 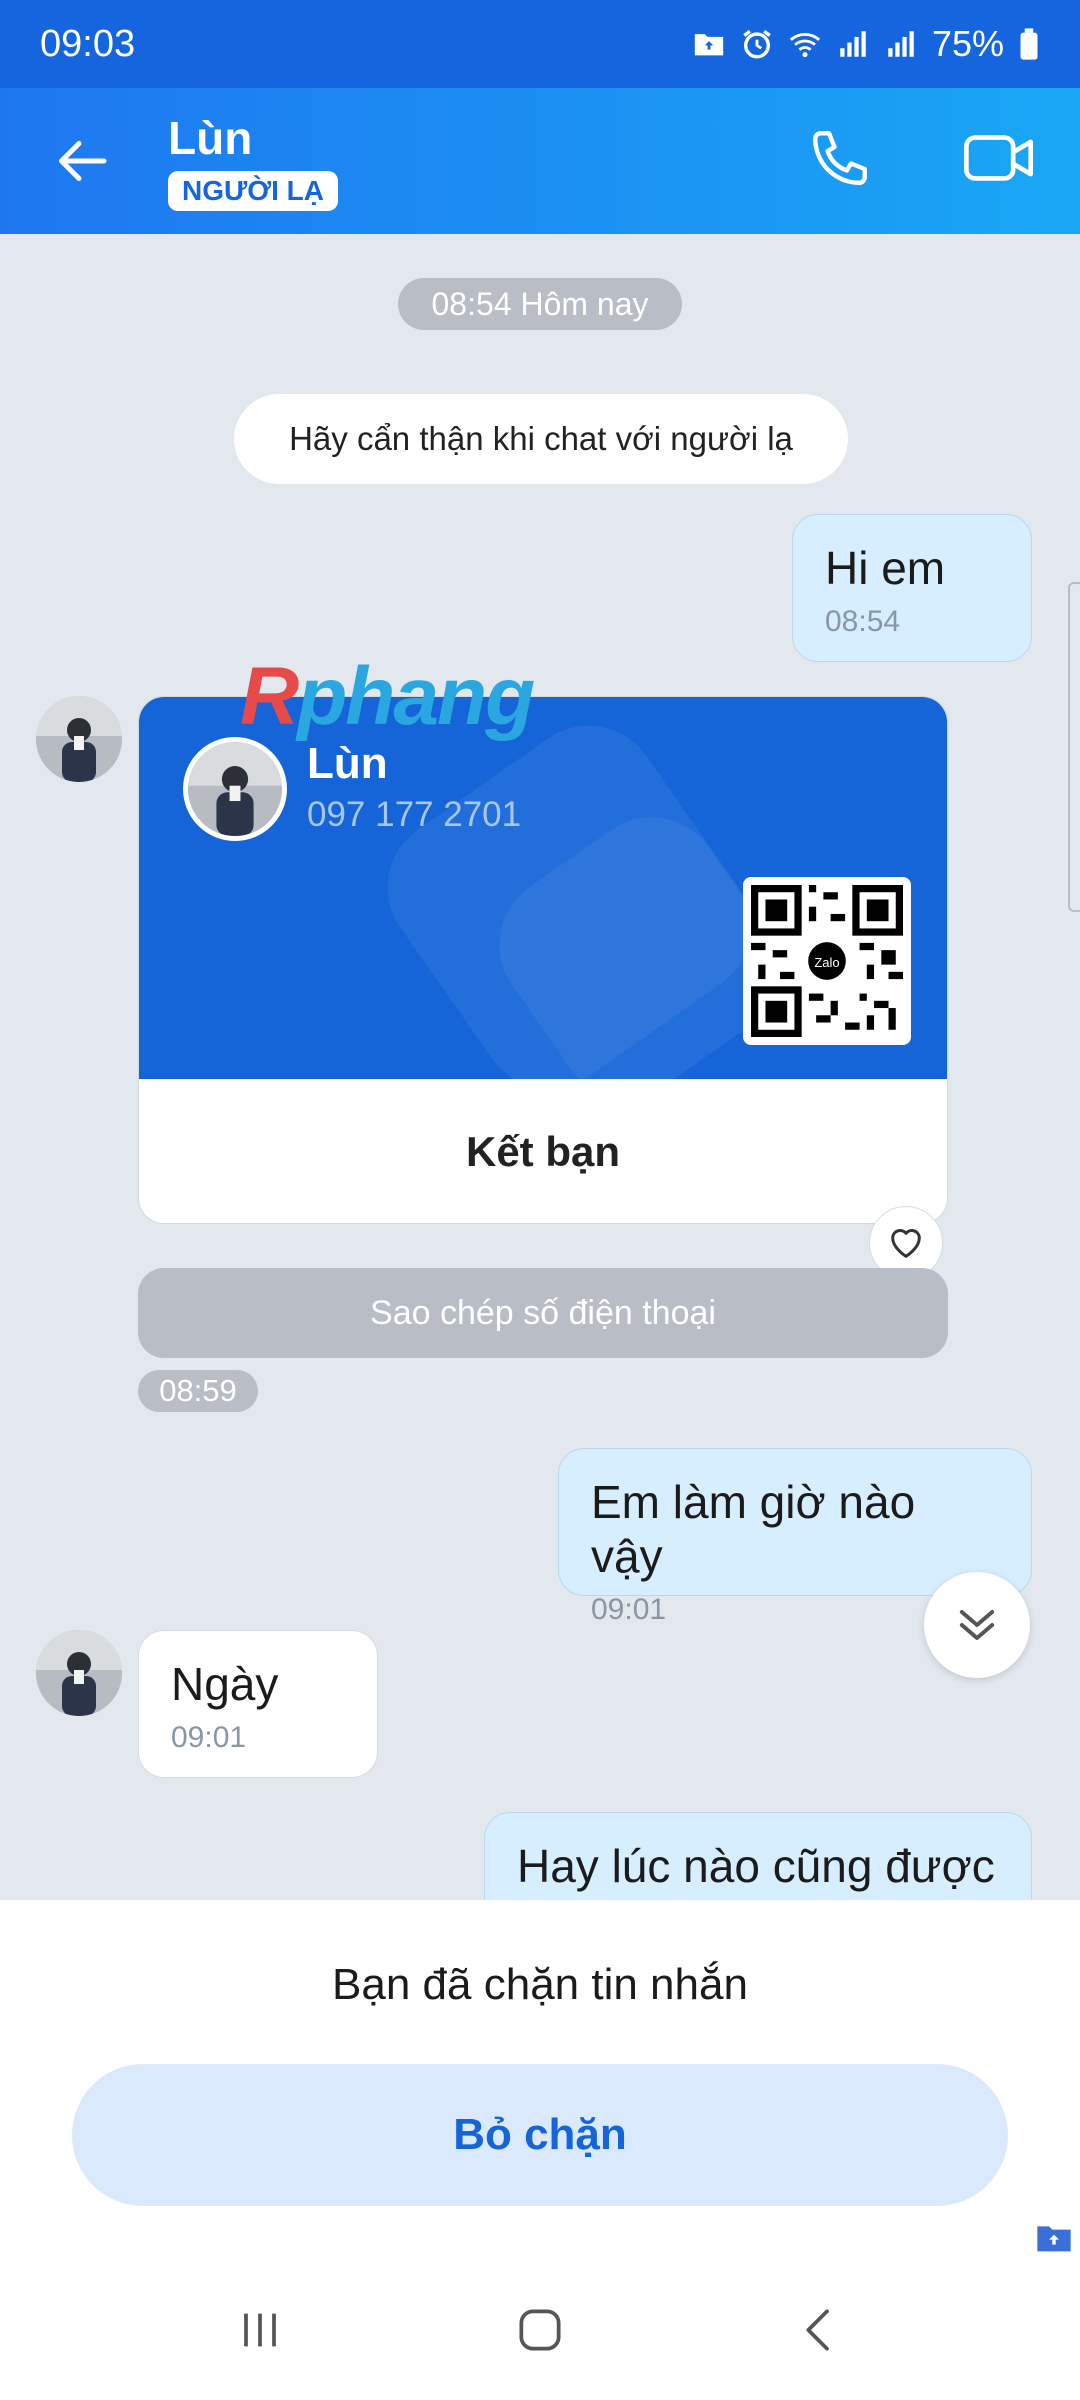 I want to click on nav-back-button, so click(x=820, y=2330).